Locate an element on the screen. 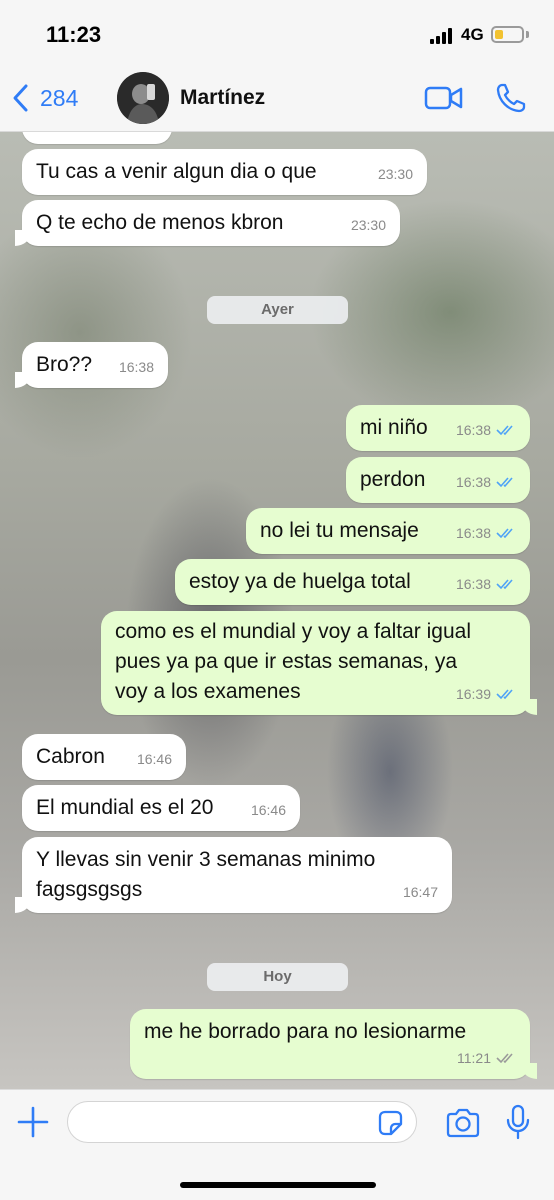 This screenshot has width=554, height=1200. message-text: mi niño is located at coordinates (394, 427).